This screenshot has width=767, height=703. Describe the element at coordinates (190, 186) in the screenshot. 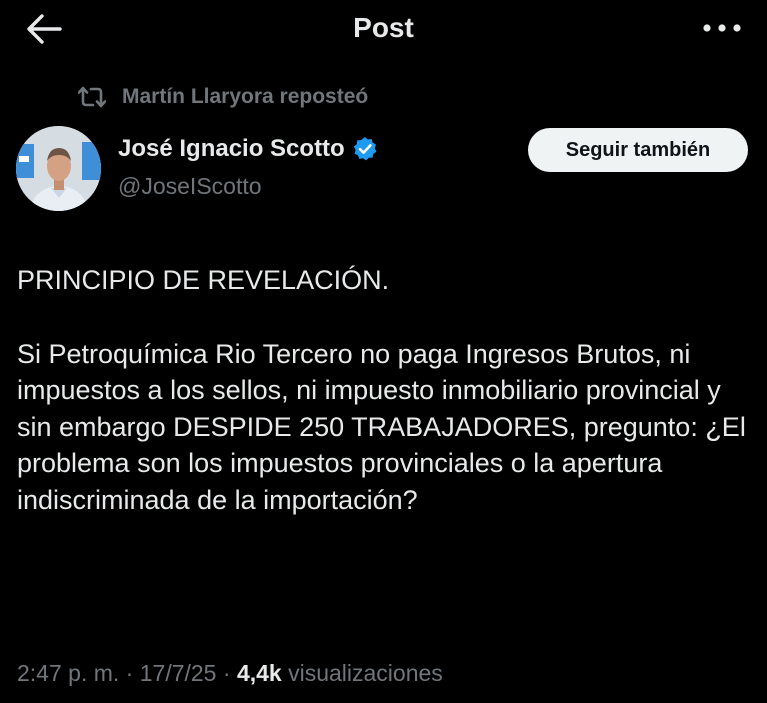

I see `author-handle: @JoseIScotto` at that location.